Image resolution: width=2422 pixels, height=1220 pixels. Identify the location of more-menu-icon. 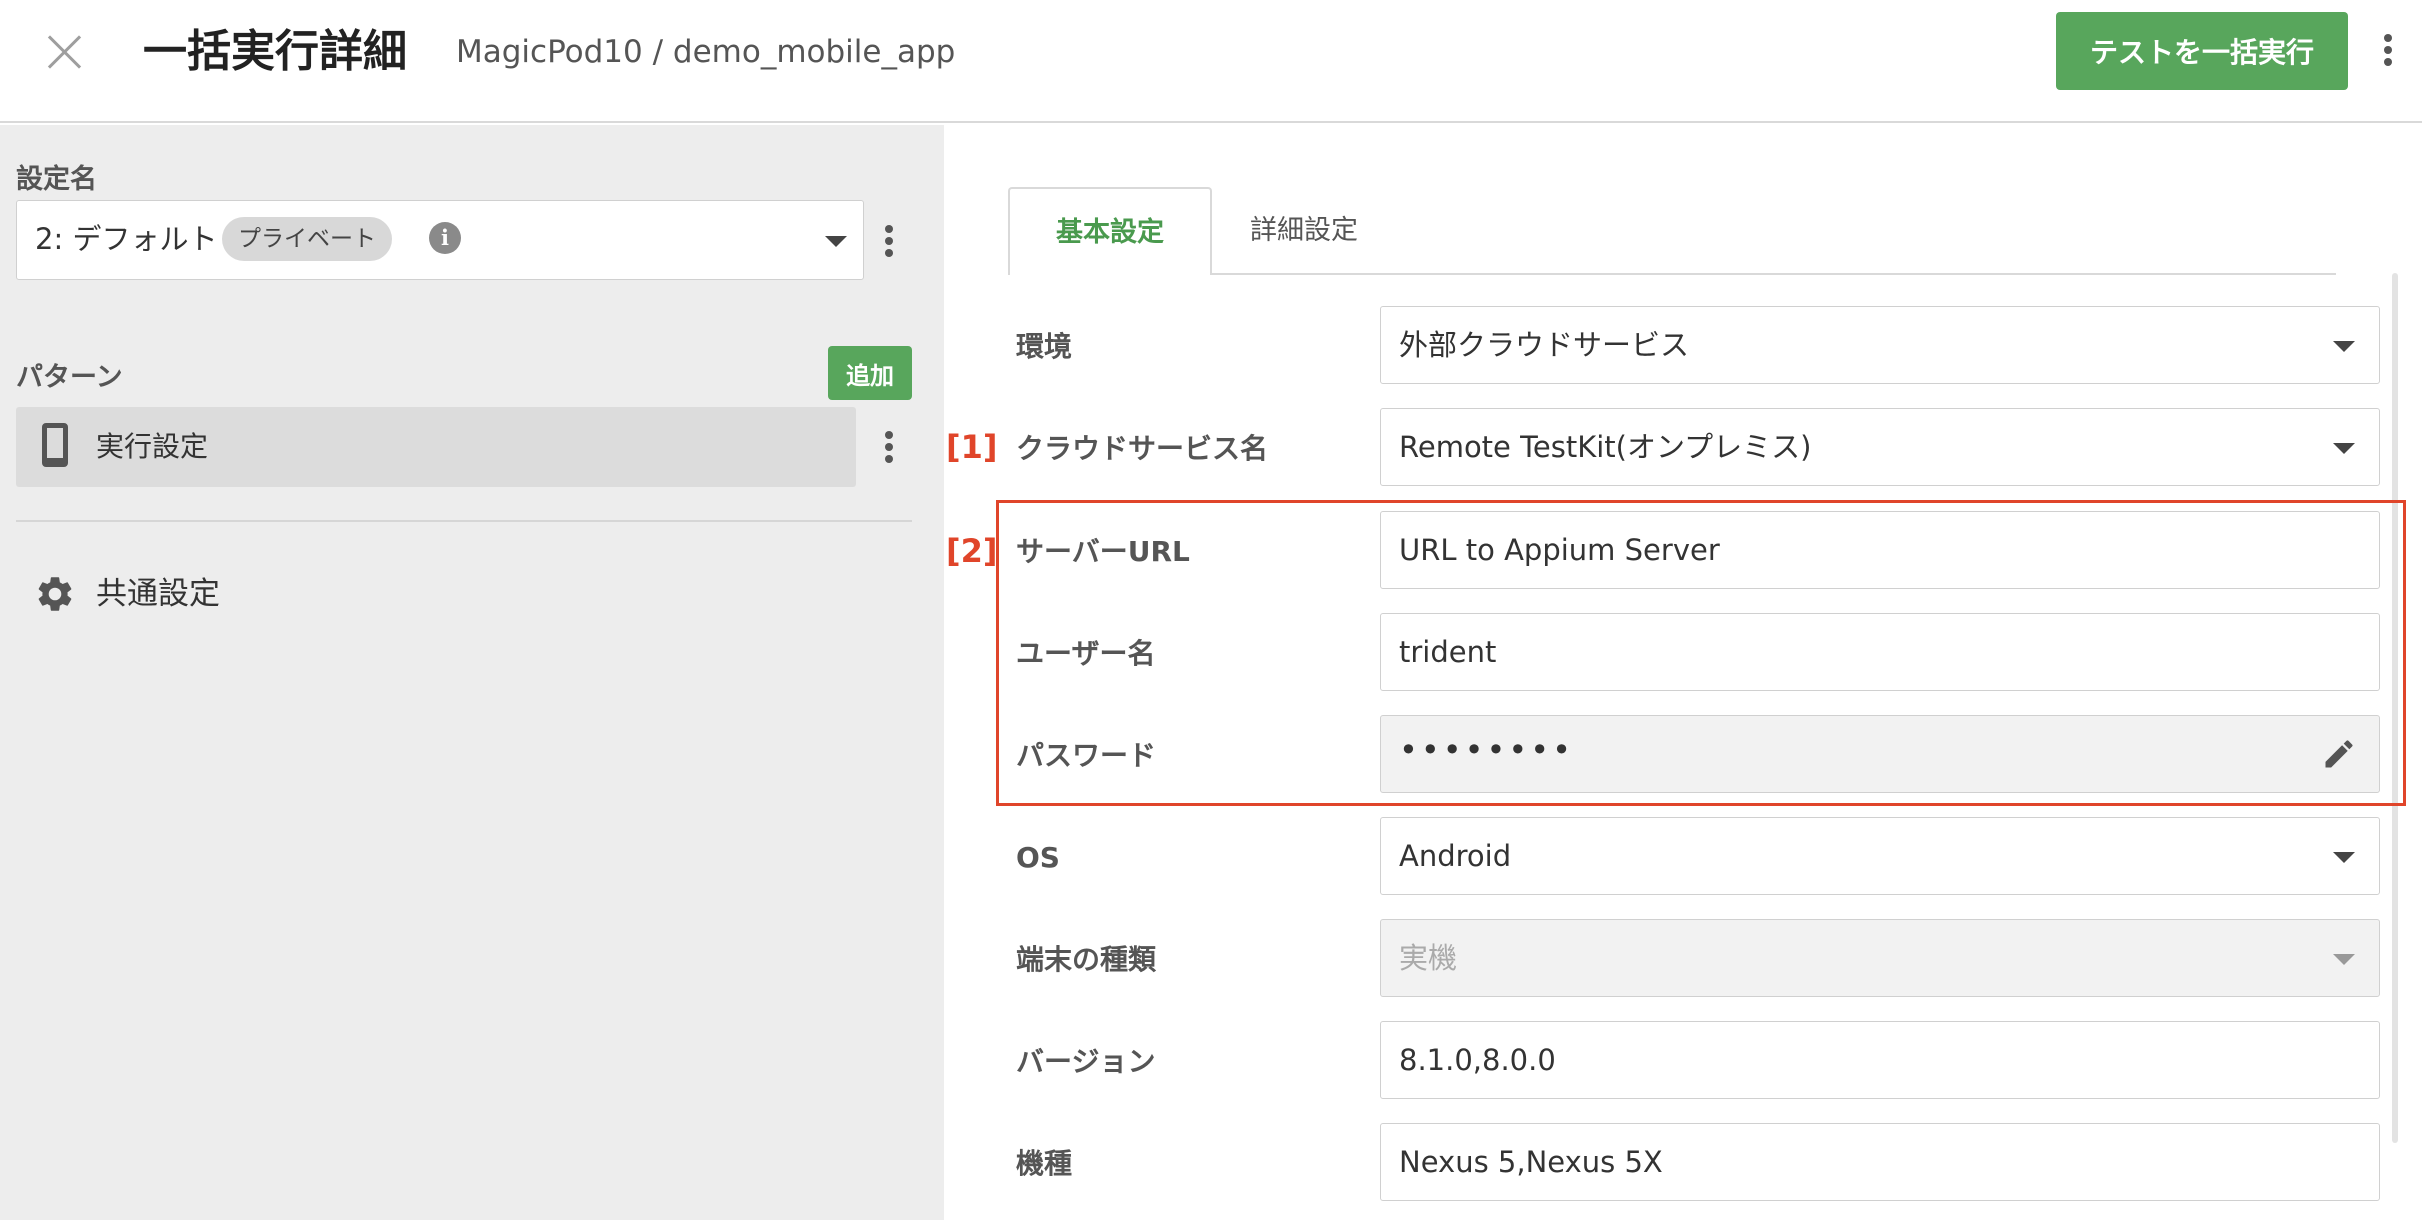
(2388, 50).